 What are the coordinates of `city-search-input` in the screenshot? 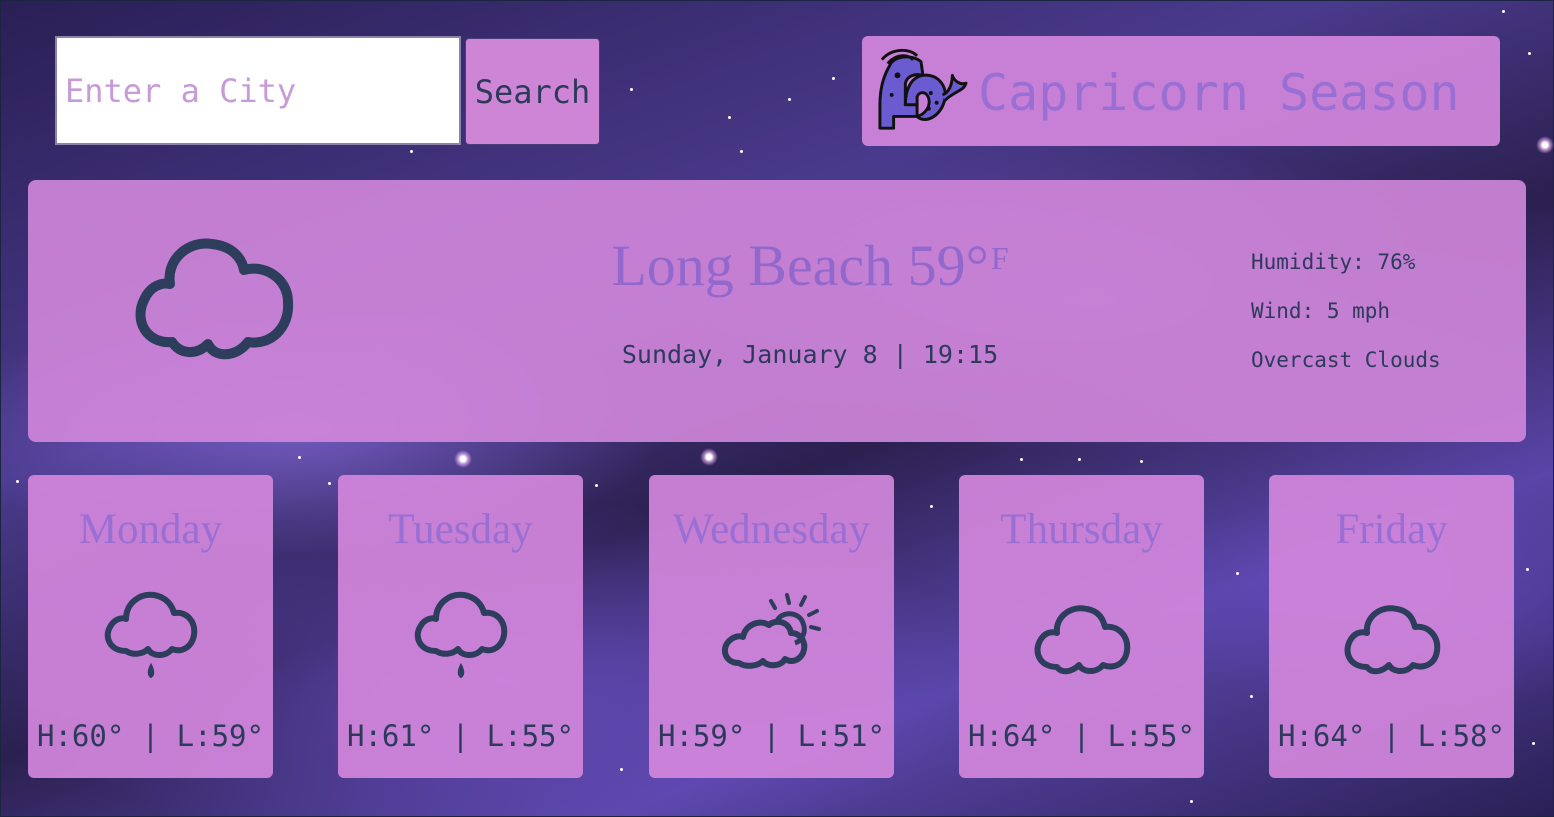 It's located at (258, 90).